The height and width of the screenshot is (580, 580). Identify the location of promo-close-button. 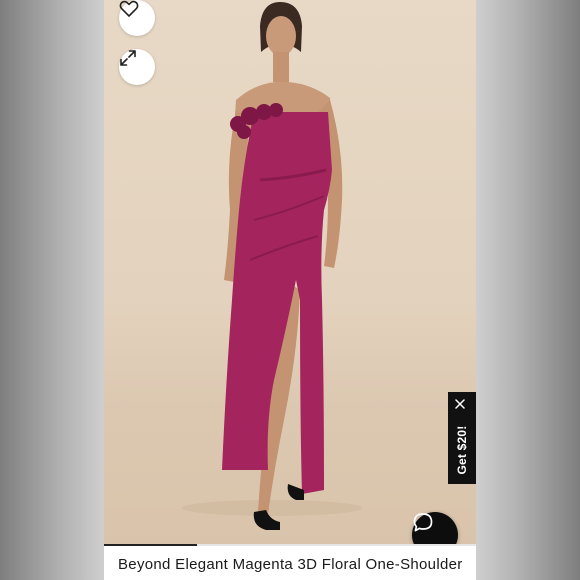
(462, 406).